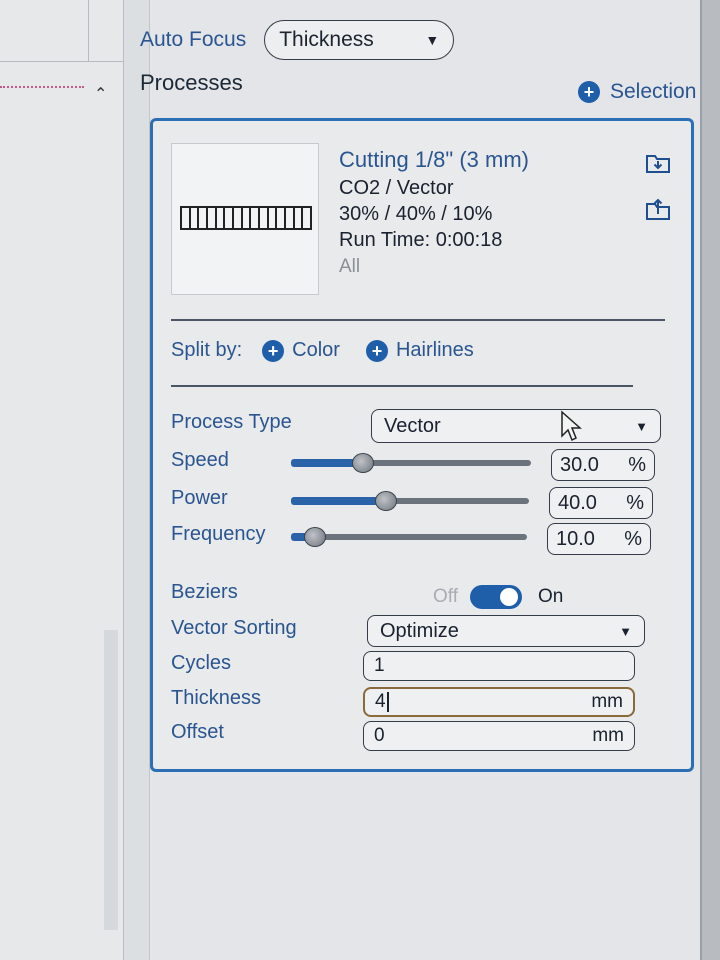  What do you see at coordinates (379, 665) in the screenshot?
I see `cycles-value: 1` at bounding box center [379, 665].